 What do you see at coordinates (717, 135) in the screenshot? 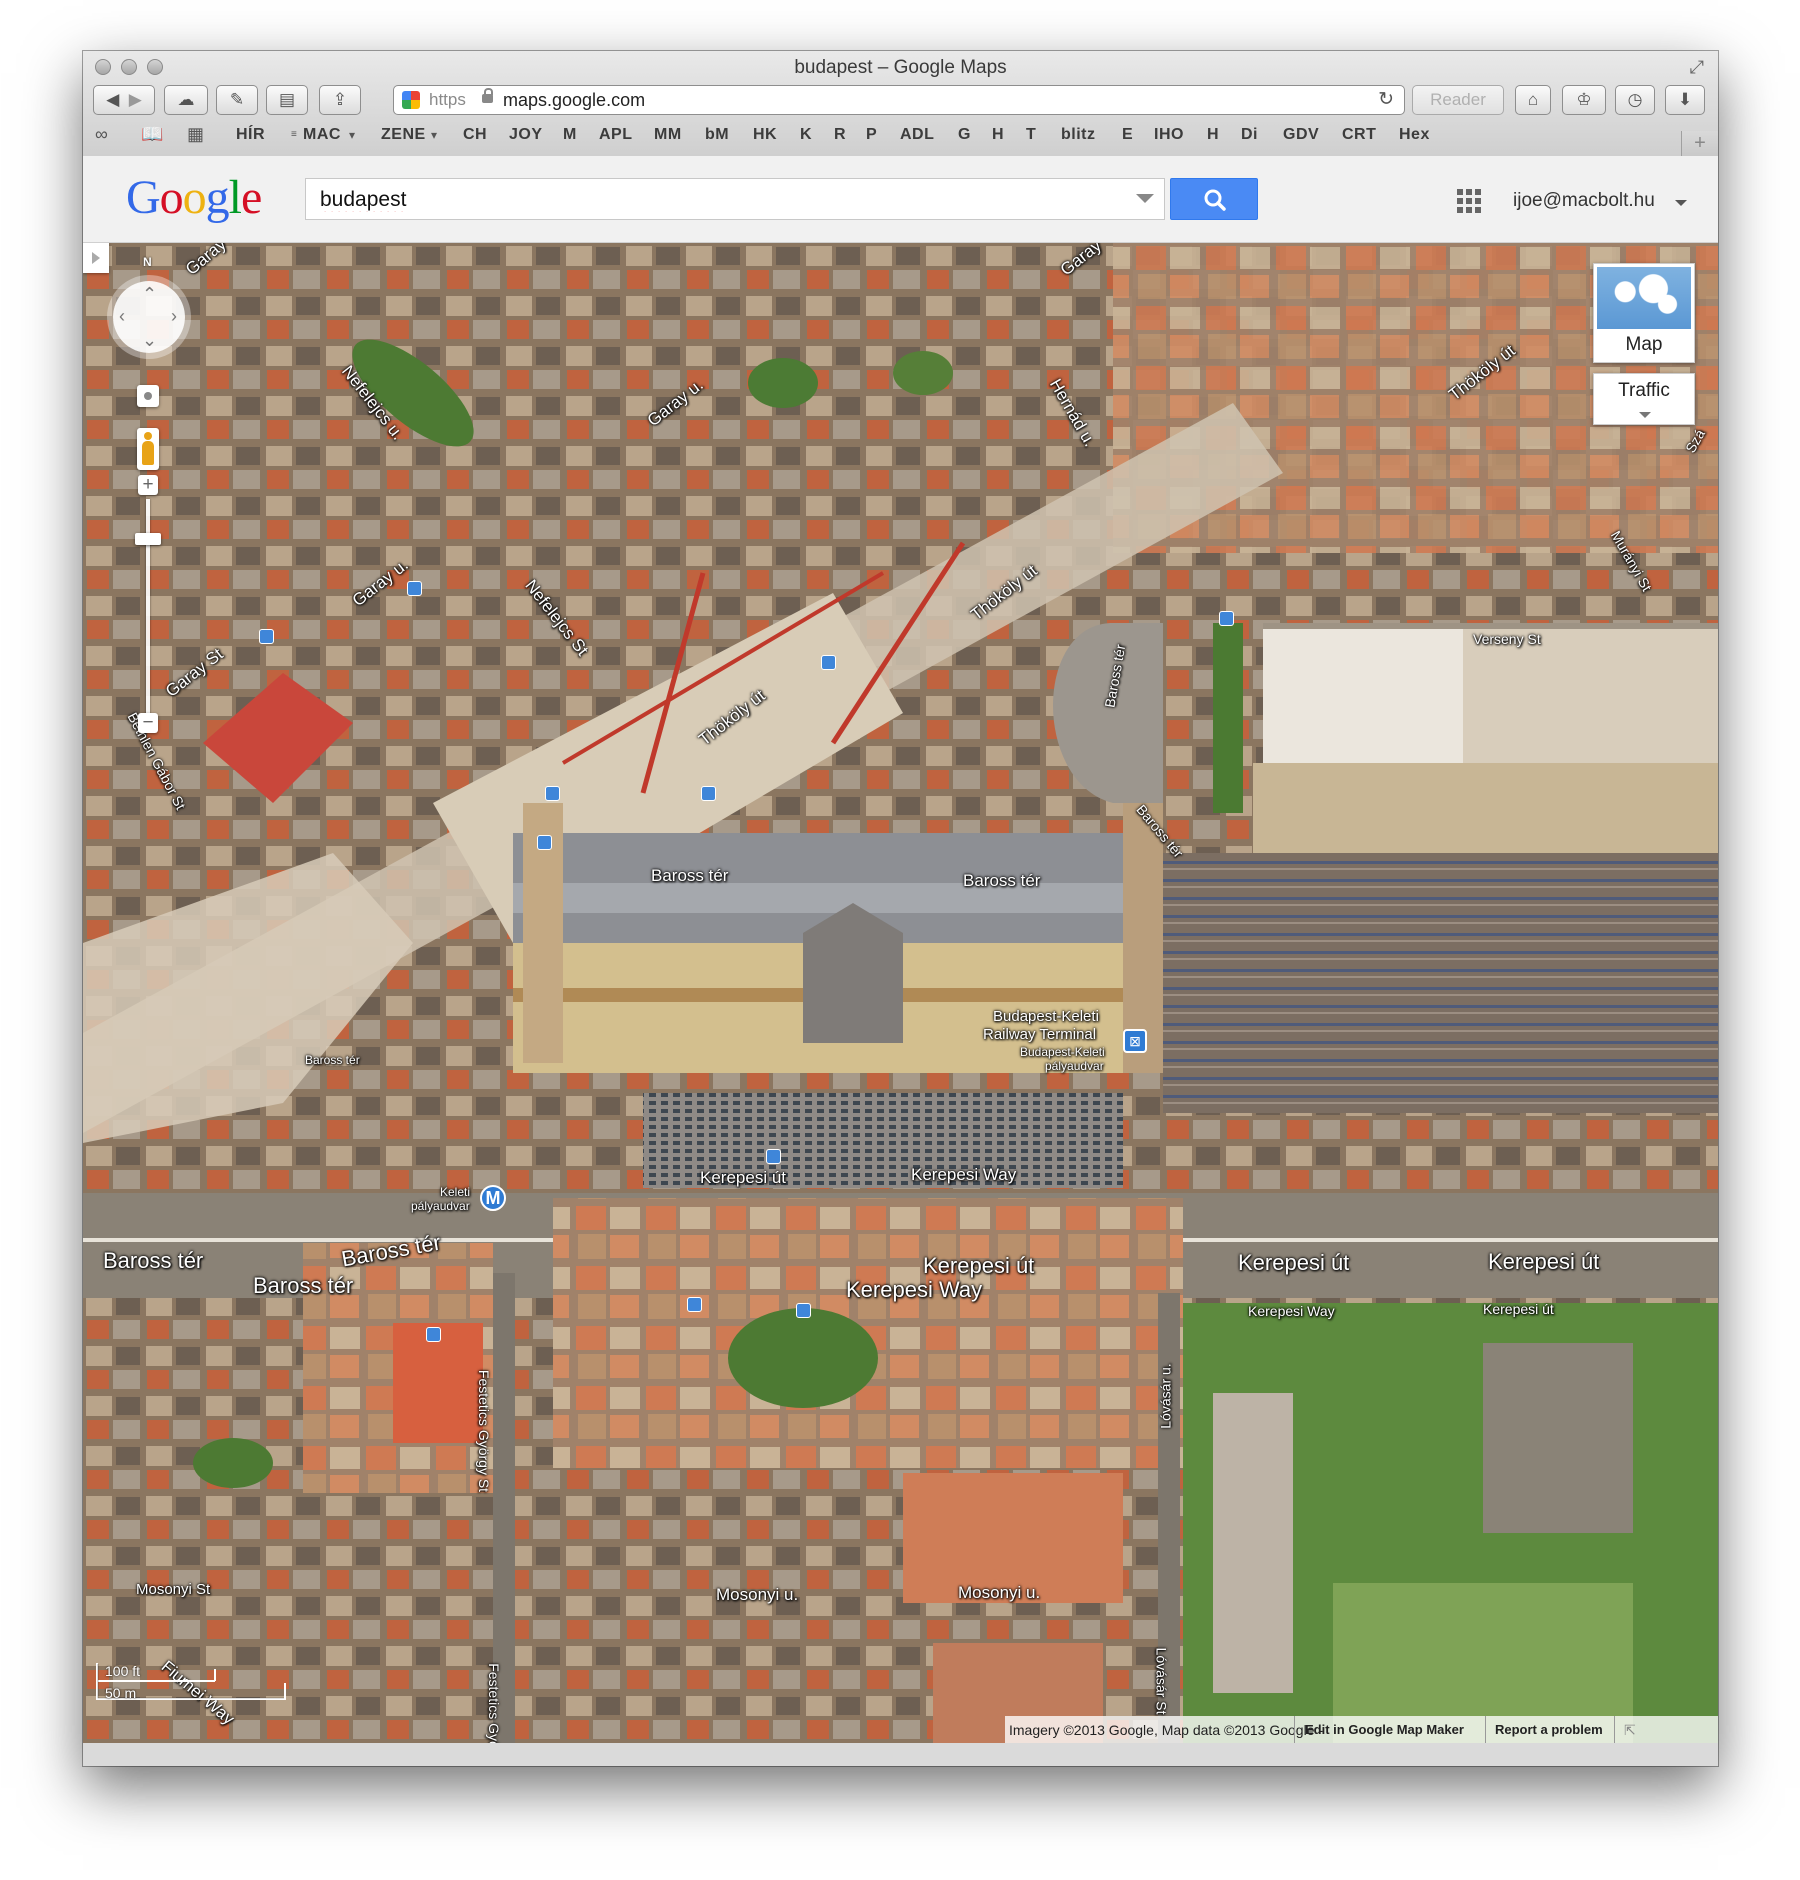
I see `bookmark-bm: bM` at bounding box center [717, 135].